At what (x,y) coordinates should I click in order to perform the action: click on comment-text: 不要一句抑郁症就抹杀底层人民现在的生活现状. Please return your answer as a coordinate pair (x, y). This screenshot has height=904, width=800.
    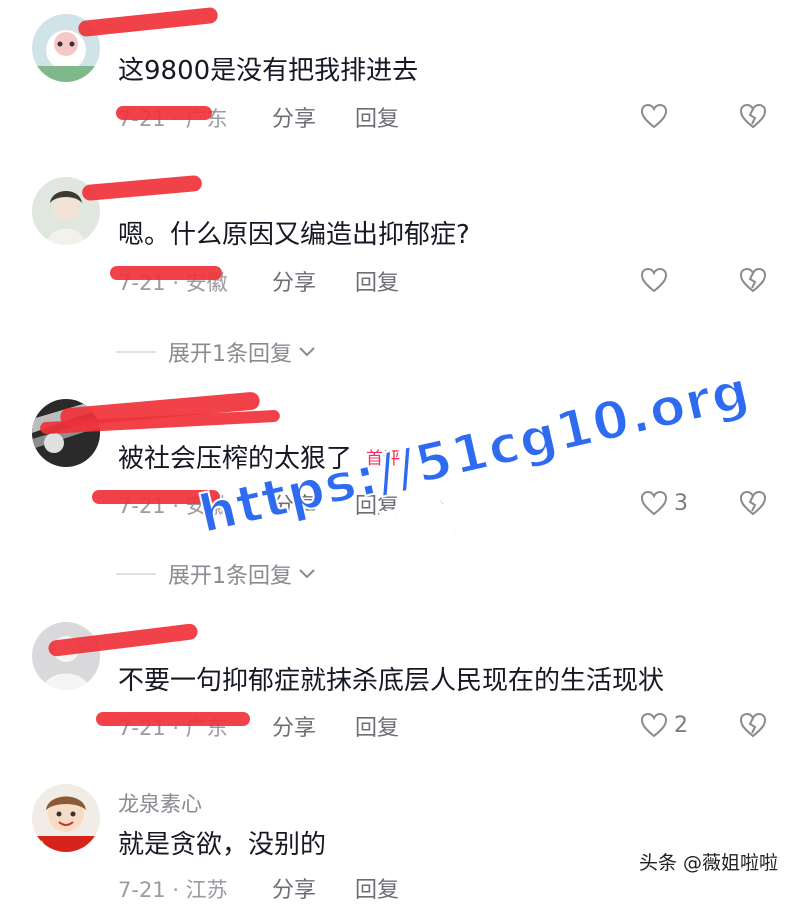
    Looking at the image, I should click on (391, 681).